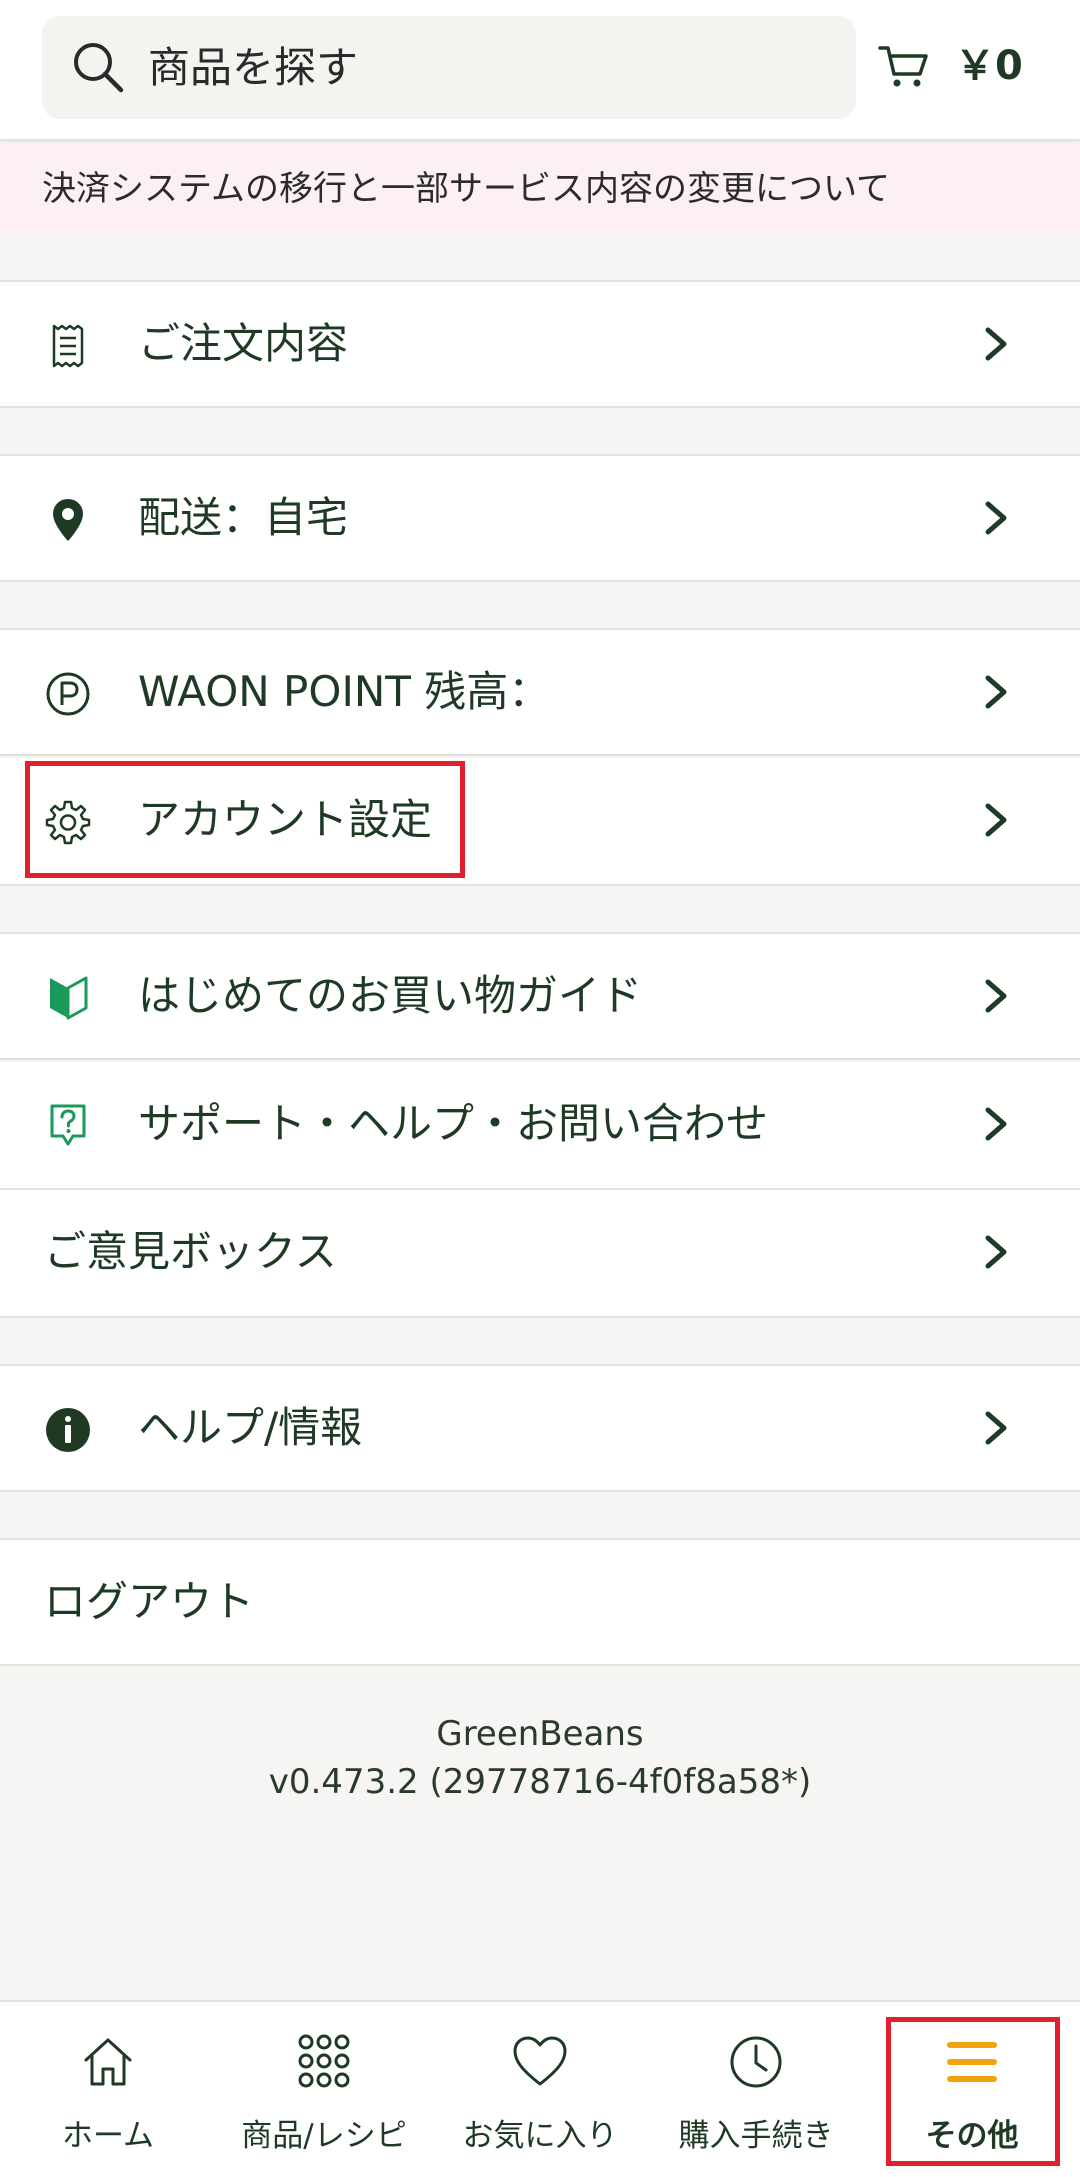 This screenshot has height=2177, width=1080. I want to click on menu-item-label: ご意見ボックス, so click(190, 1251).